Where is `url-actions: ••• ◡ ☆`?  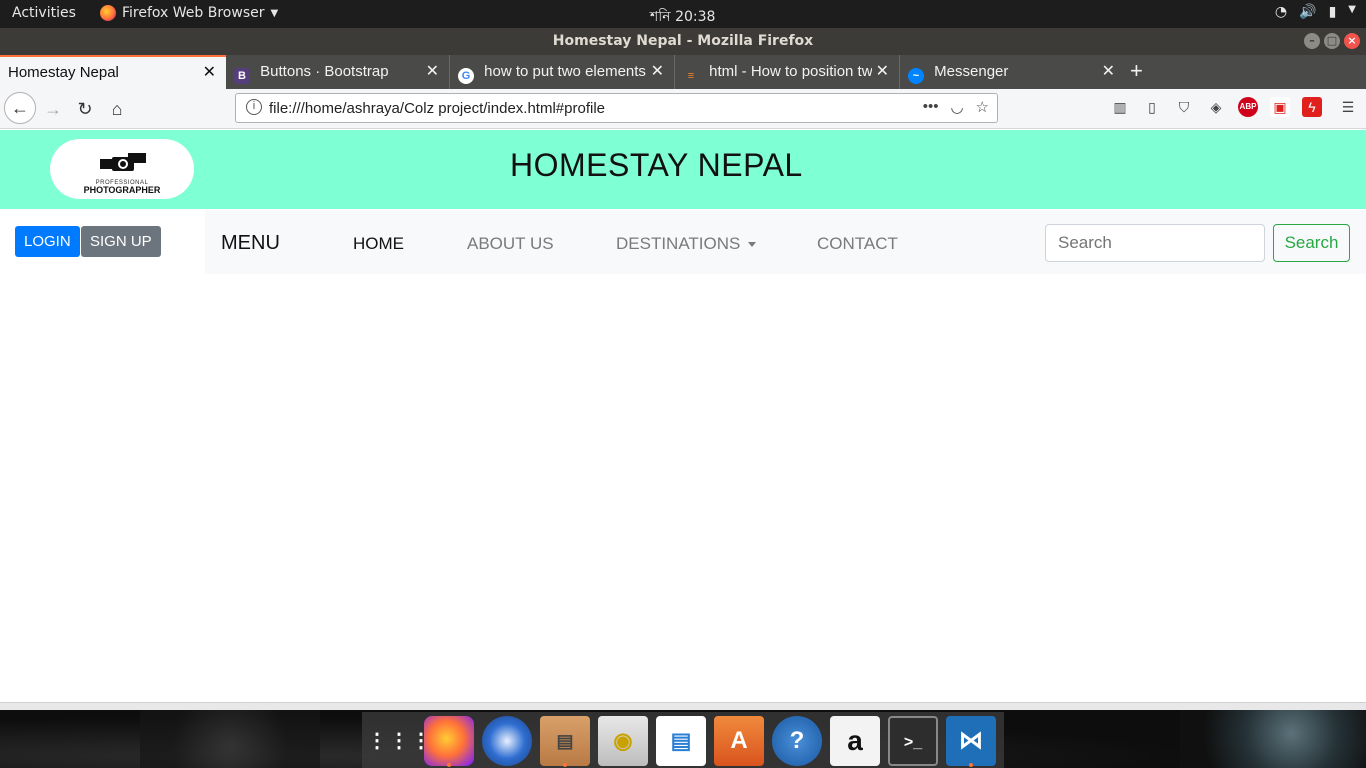
url-actions: ••• ◡ ☆ is located at coordinates (956, 107).